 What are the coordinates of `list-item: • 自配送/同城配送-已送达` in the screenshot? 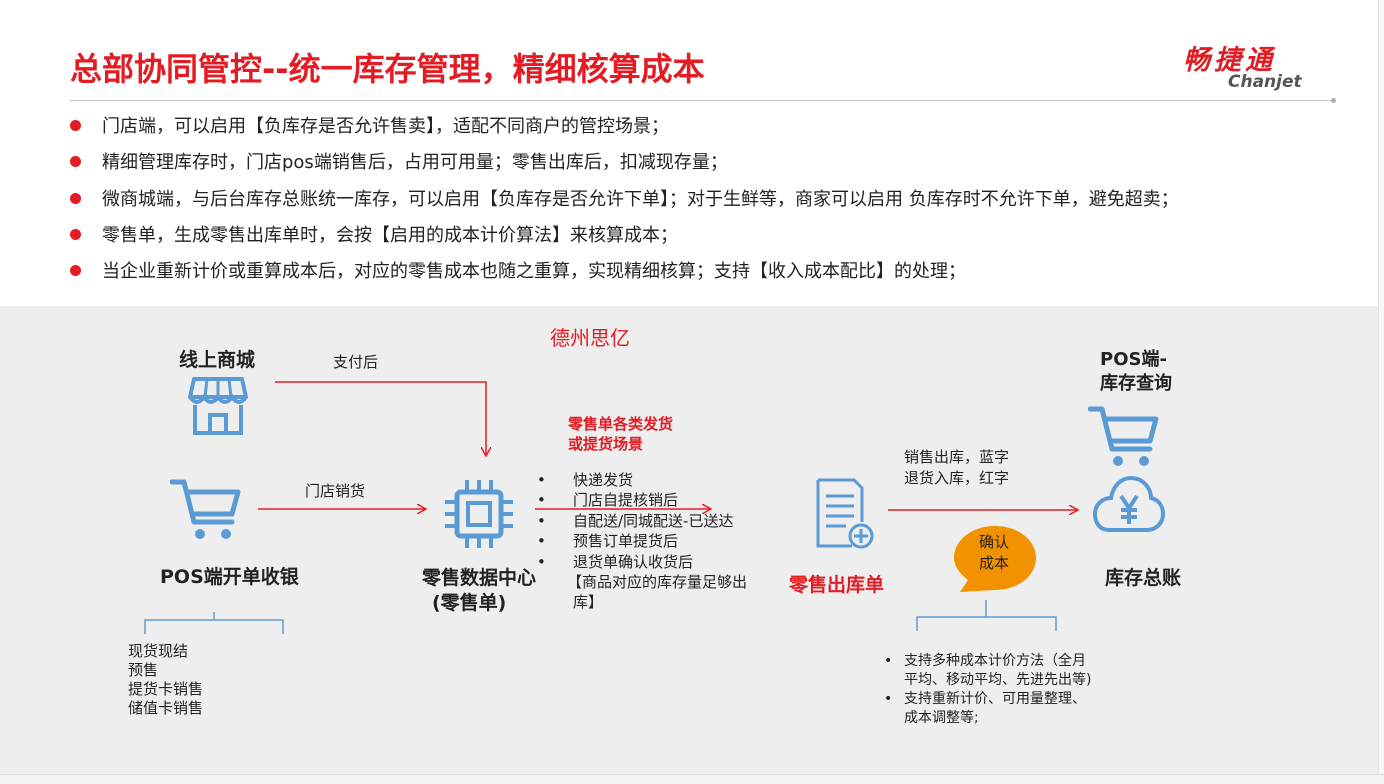 It's located at (635, 520).